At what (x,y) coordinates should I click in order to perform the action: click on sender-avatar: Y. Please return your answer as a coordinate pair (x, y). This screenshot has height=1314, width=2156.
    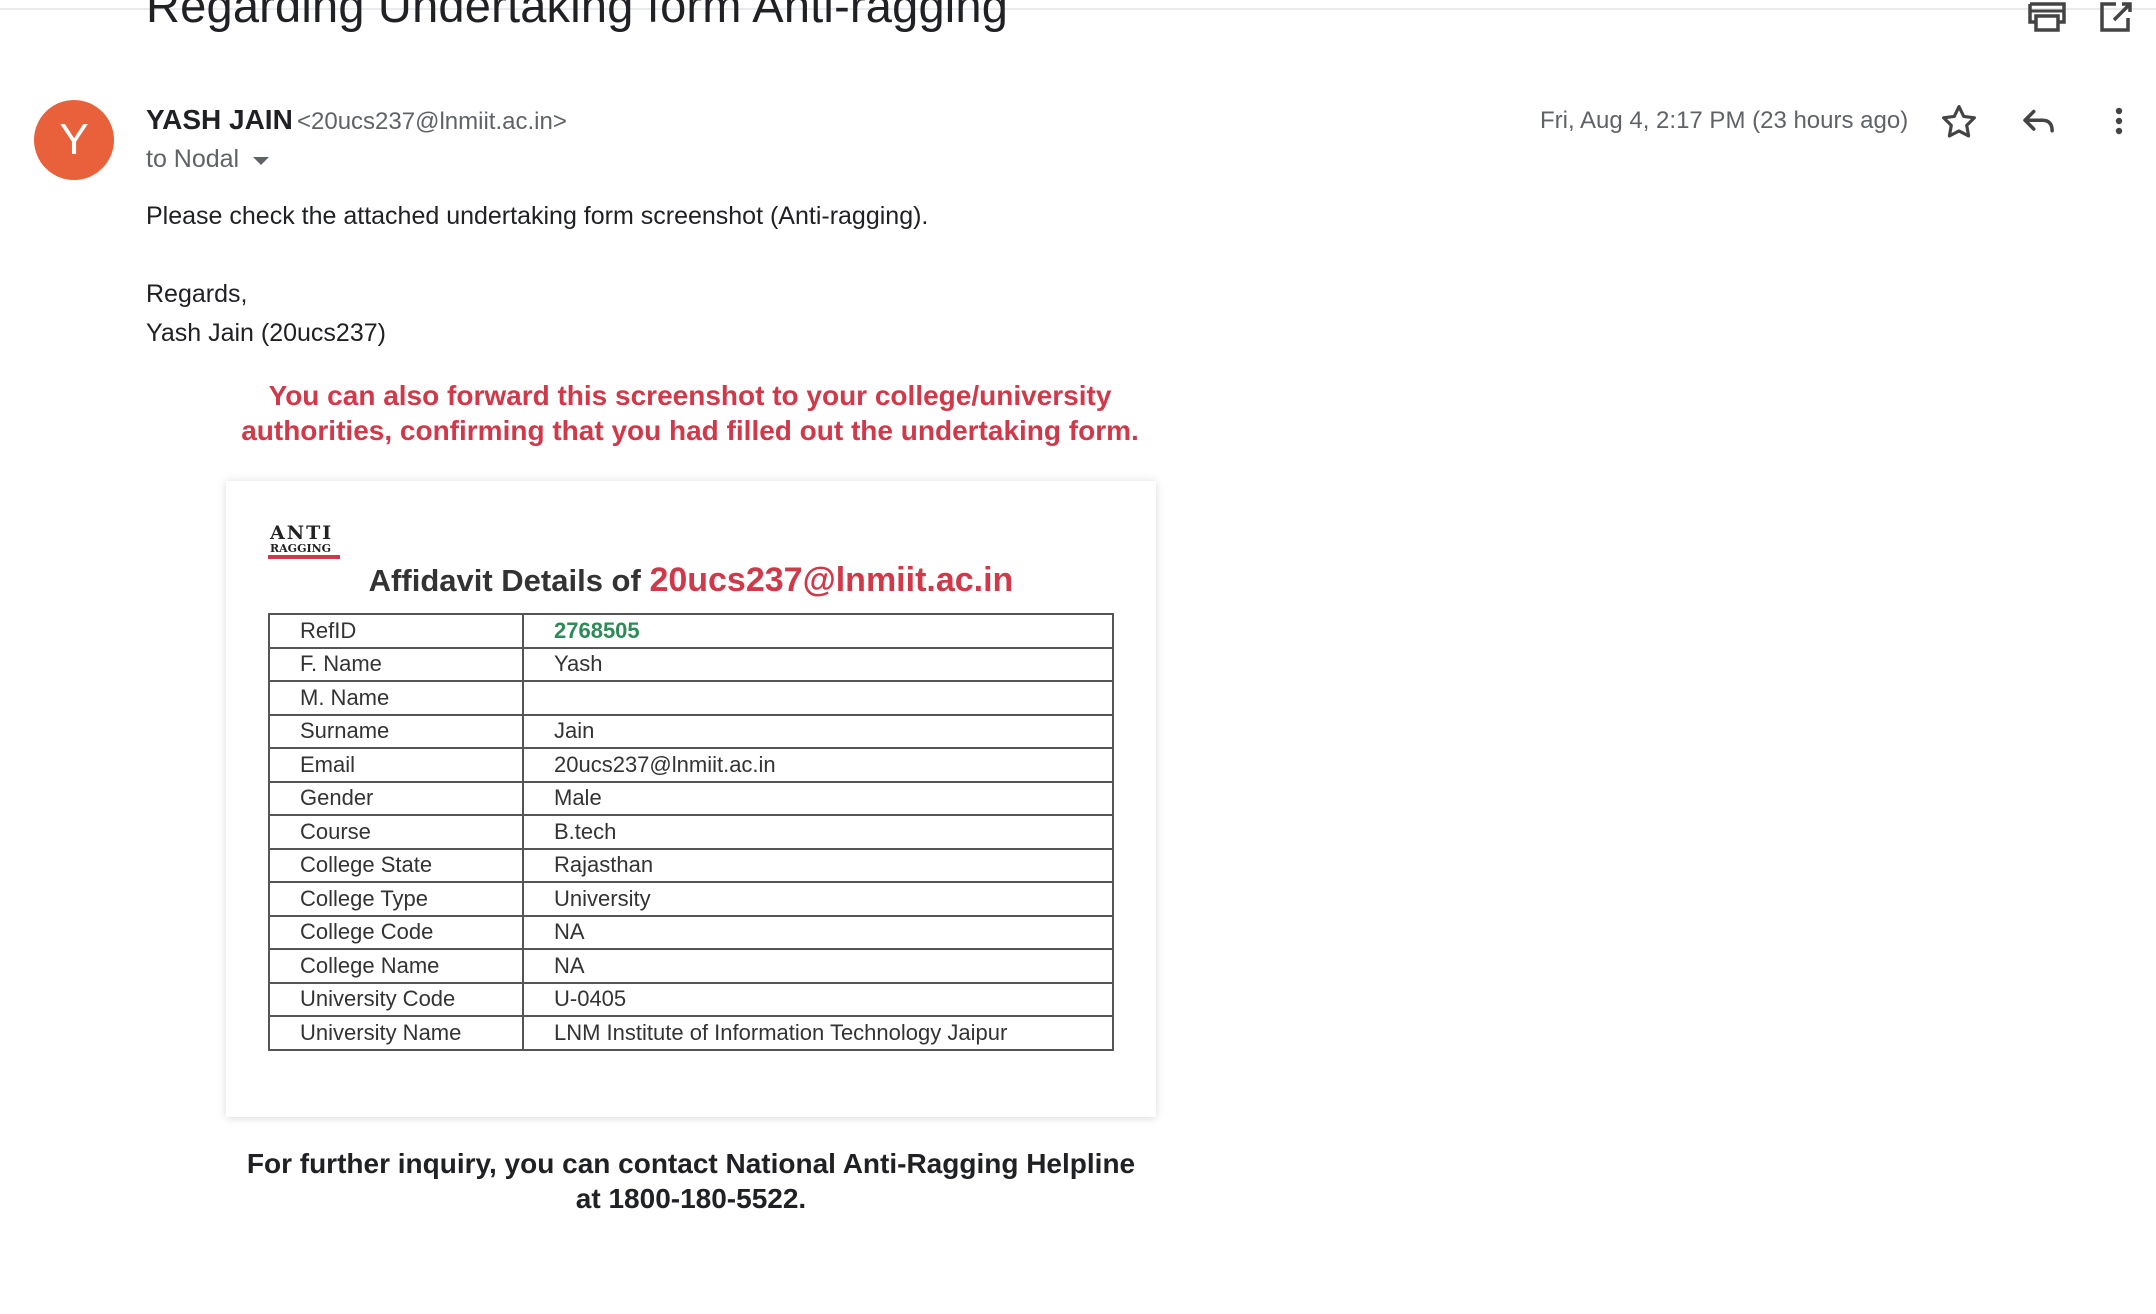
    Looking at the image, I should click on (74, 140).